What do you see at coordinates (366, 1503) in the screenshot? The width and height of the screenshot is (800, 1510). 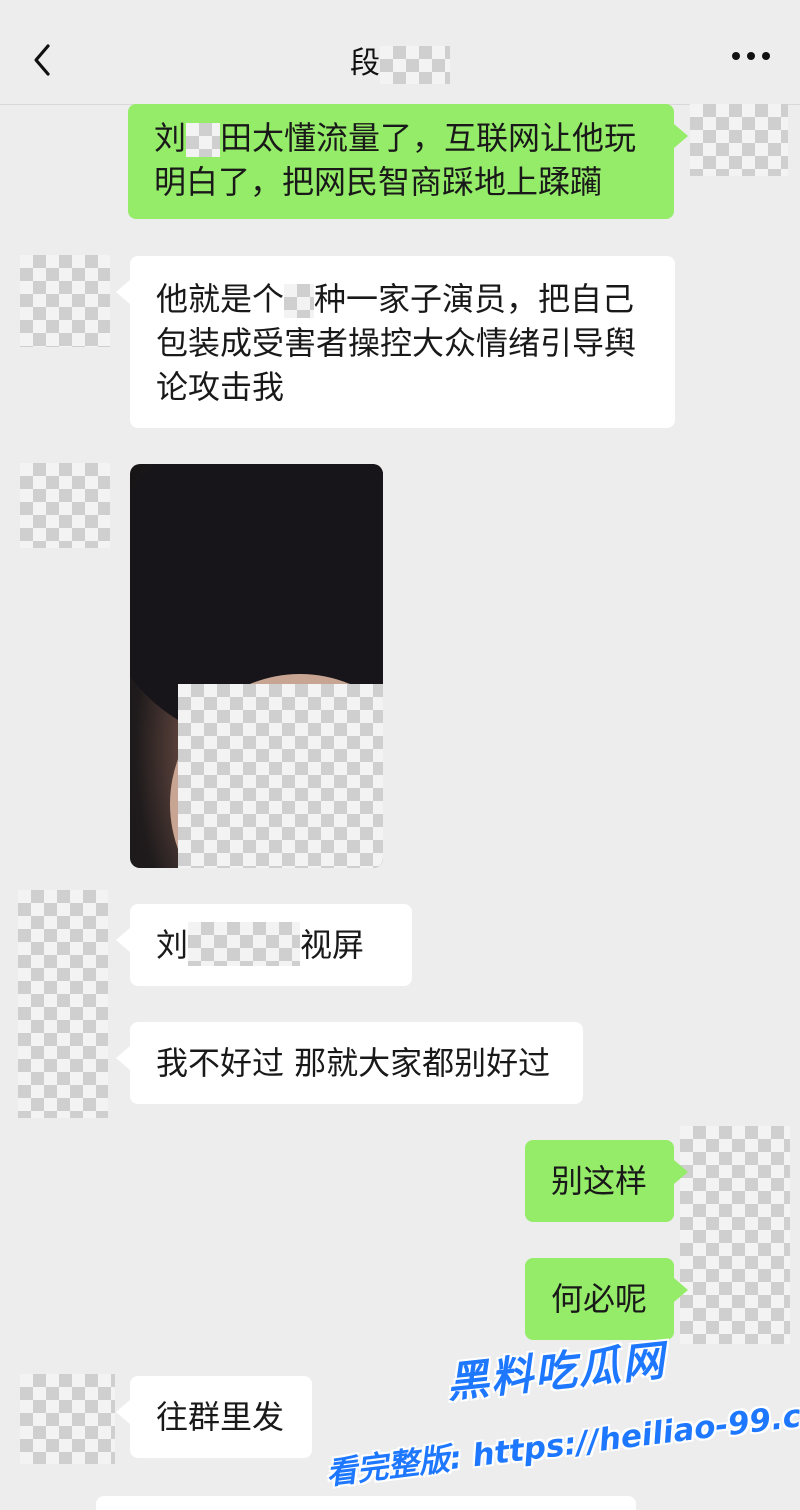 I see `input-bar-edge` at bounding box center [366, 1503].